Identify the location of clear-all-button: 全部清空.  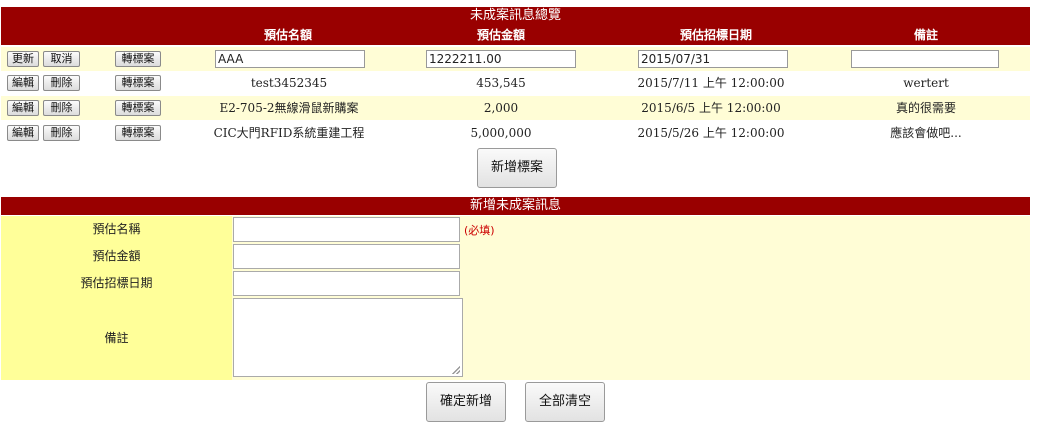
(565, 402).